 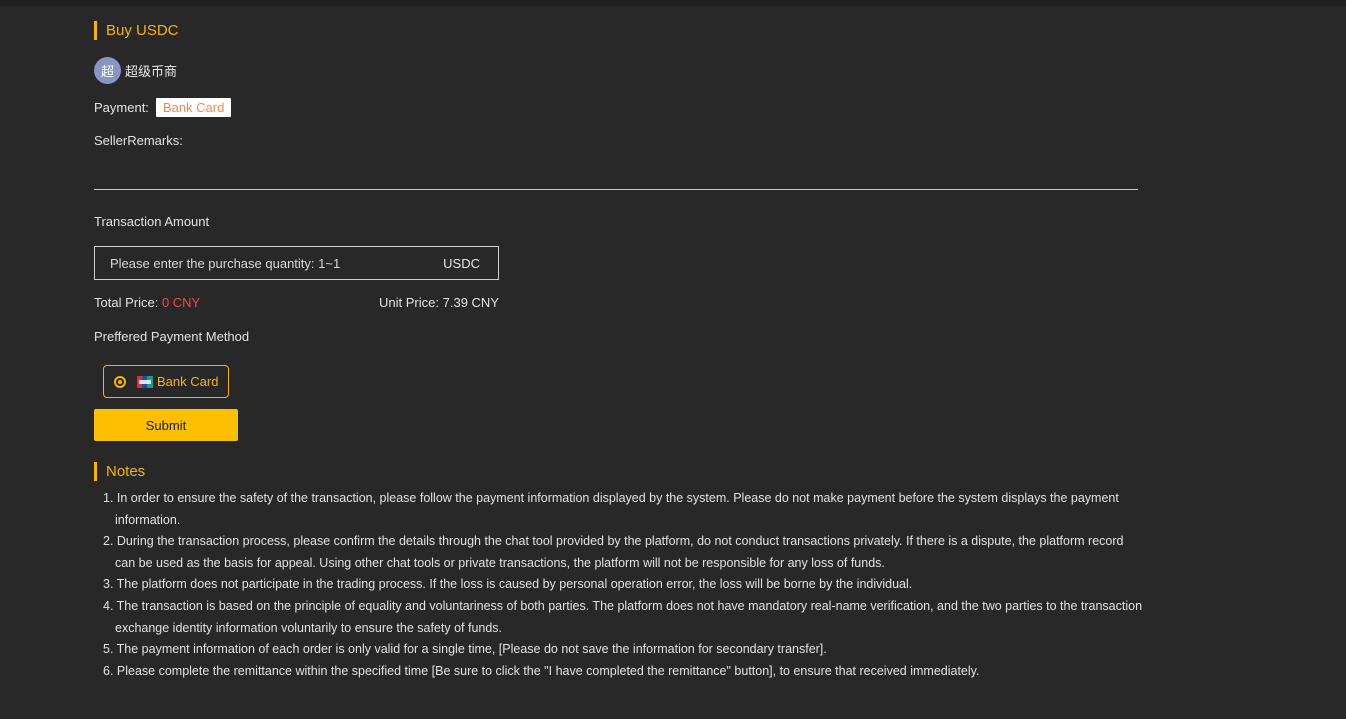 What do you see at coordinates (172, 336) in the screenshot?
I see `preferred-method-label: Preffered Payment Method` at bounding box center [172, 336].